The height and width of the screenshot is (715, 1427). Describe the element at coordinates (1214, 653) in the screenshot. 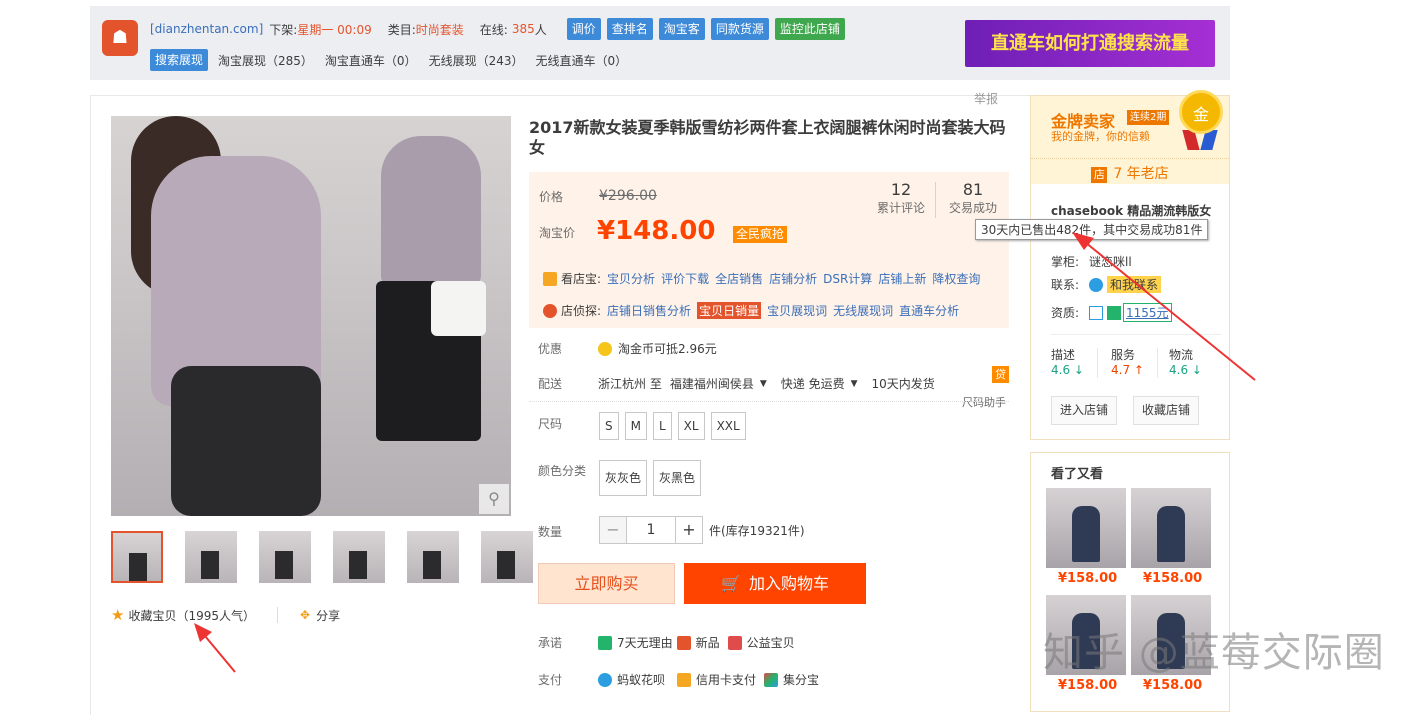

I see `zhihu-watermark: 知乎 @蓝莓交际圈` at that location.